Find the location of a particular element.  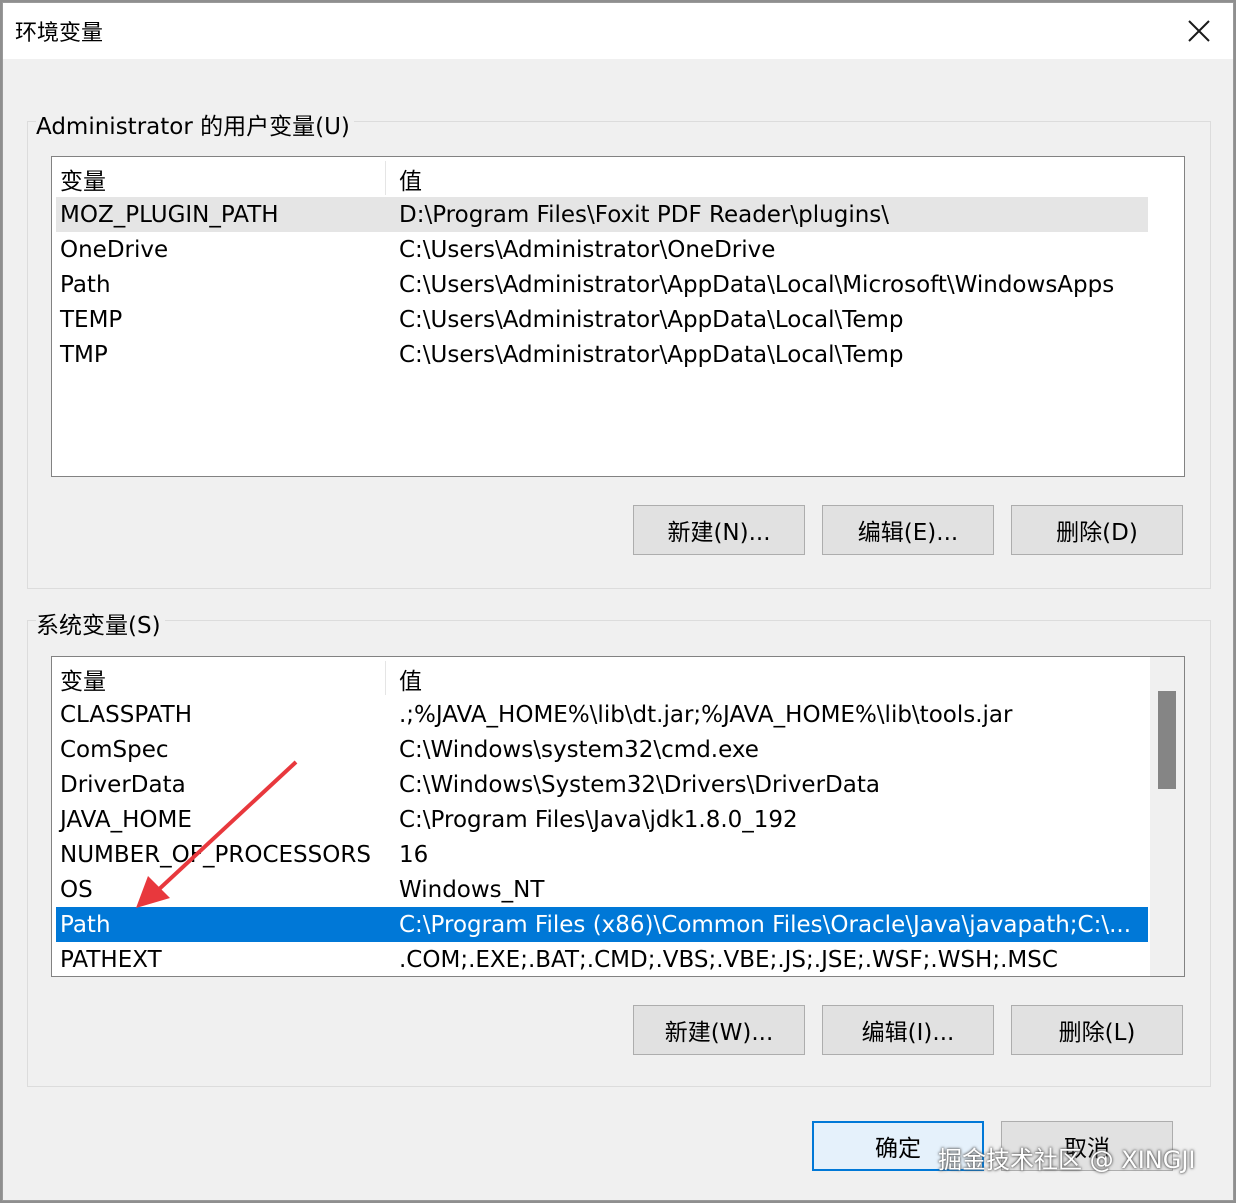

watermark: 掘金技术社区 @ XINGJI is located at coordinates (1067, 1160).